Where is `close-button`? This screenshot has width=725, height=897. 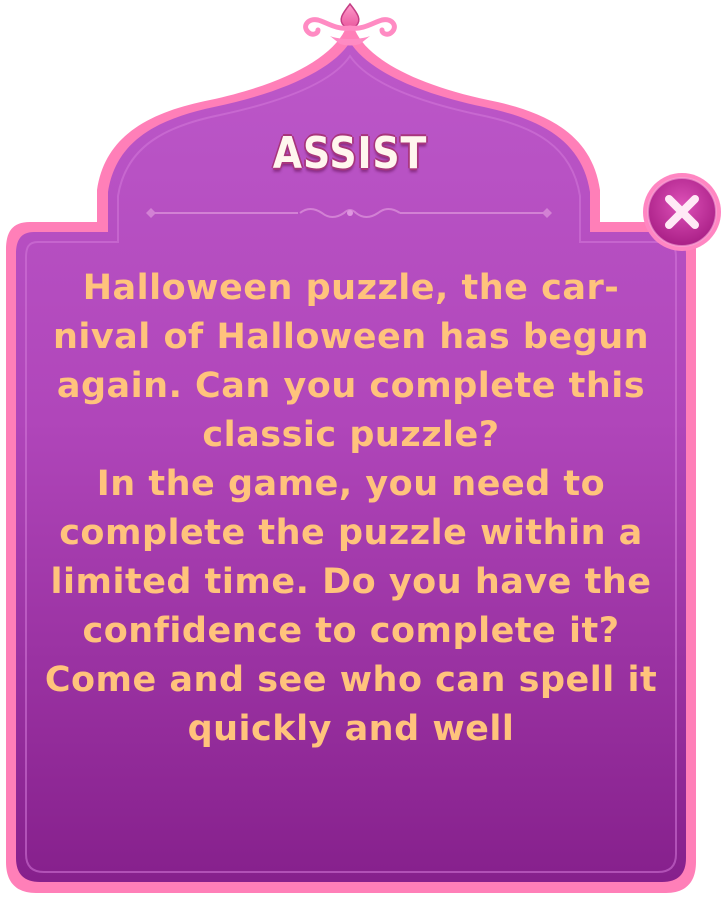 close-button is located at coordinates (682, 212).